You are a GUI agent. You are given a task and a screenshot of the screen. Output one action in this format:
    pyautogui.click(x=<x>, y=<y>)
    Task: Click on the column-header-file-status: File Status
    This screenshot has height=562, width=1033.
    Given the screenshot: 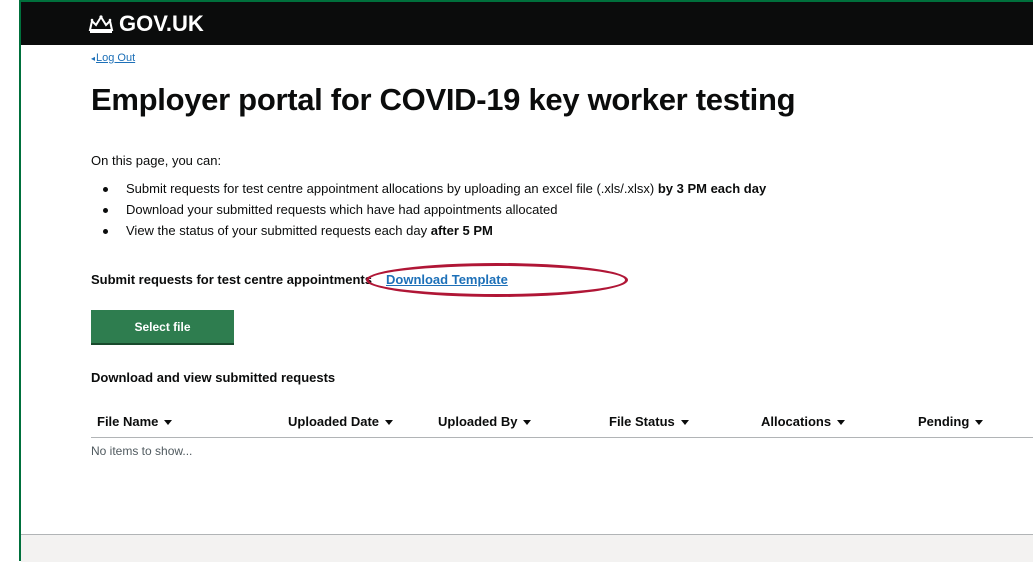 What is the action you would take?
    pyautogui.click(x=649, y=421)
    